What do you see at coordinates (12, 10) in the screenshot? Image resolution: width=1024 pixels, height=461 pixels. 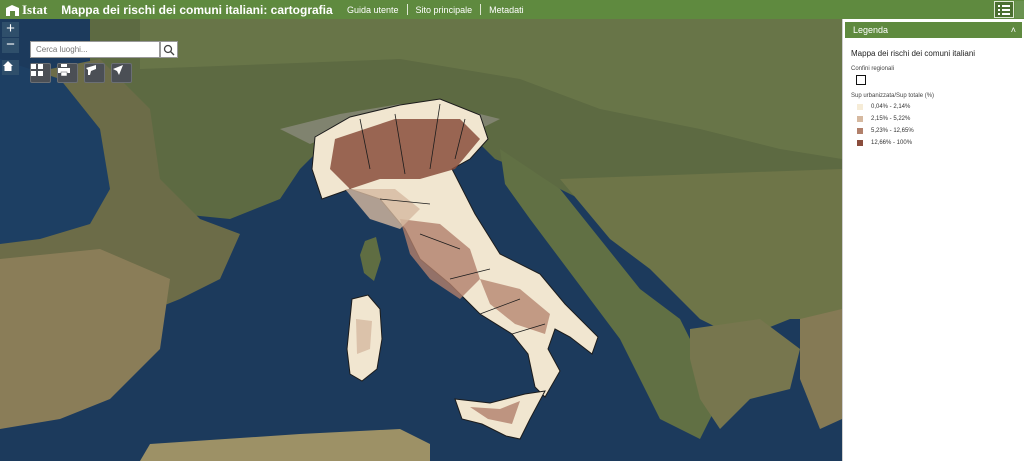 I see `logo-icon` at bounding box center [12, 10].